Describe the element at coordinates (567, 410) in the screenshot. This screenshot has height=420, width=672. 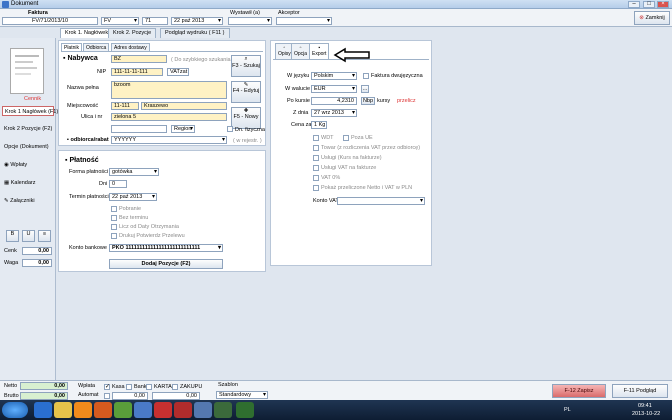
I see `language-indicator: PL` at that location.